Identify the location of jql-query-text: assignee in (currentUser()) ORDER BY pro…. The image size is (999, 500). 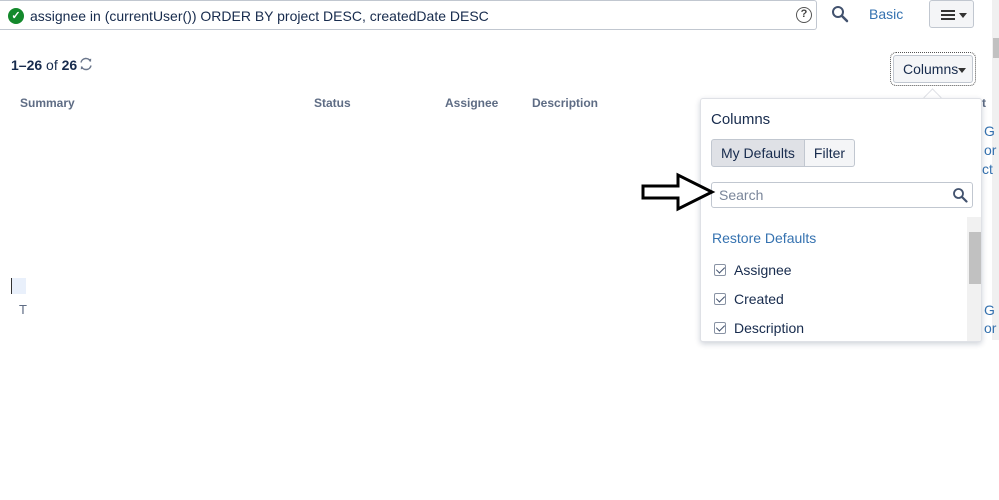
(259, 16).